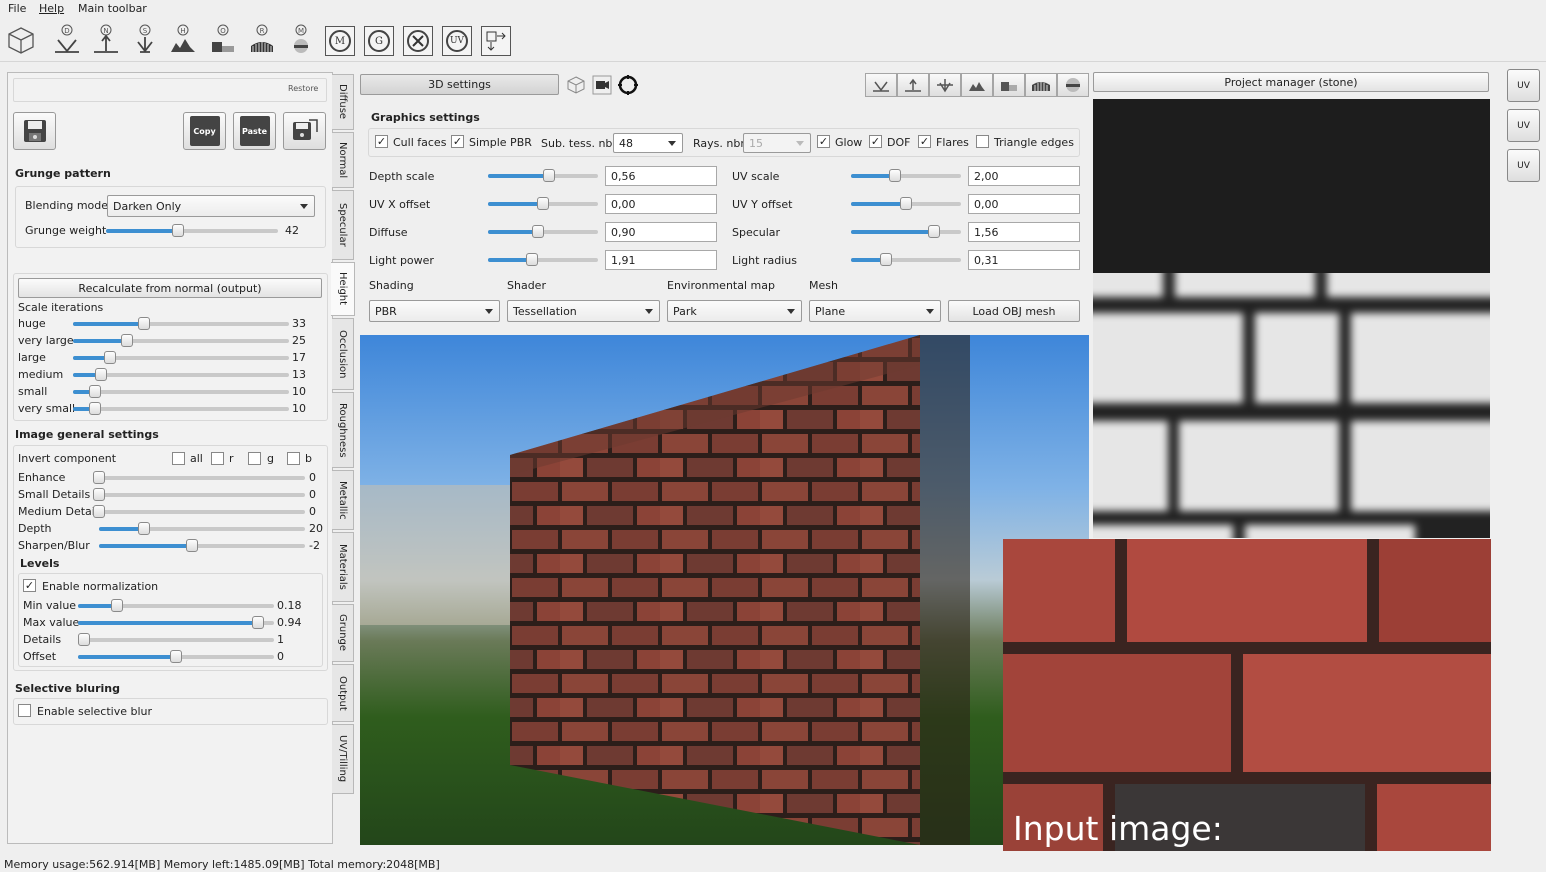 The width and height of the screenshot is (1546, 872). I want to click on camera-icon, so click(602, 86).